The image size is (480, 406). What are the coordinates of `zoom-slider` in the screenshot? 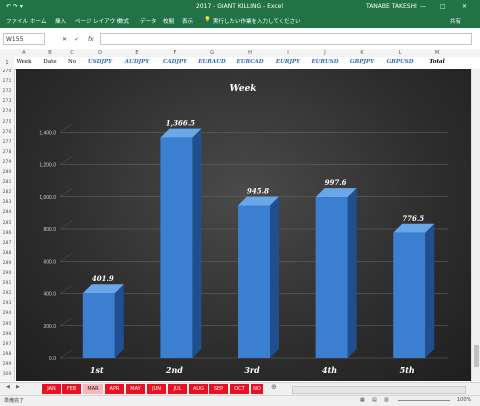 It's located at (424, 400).